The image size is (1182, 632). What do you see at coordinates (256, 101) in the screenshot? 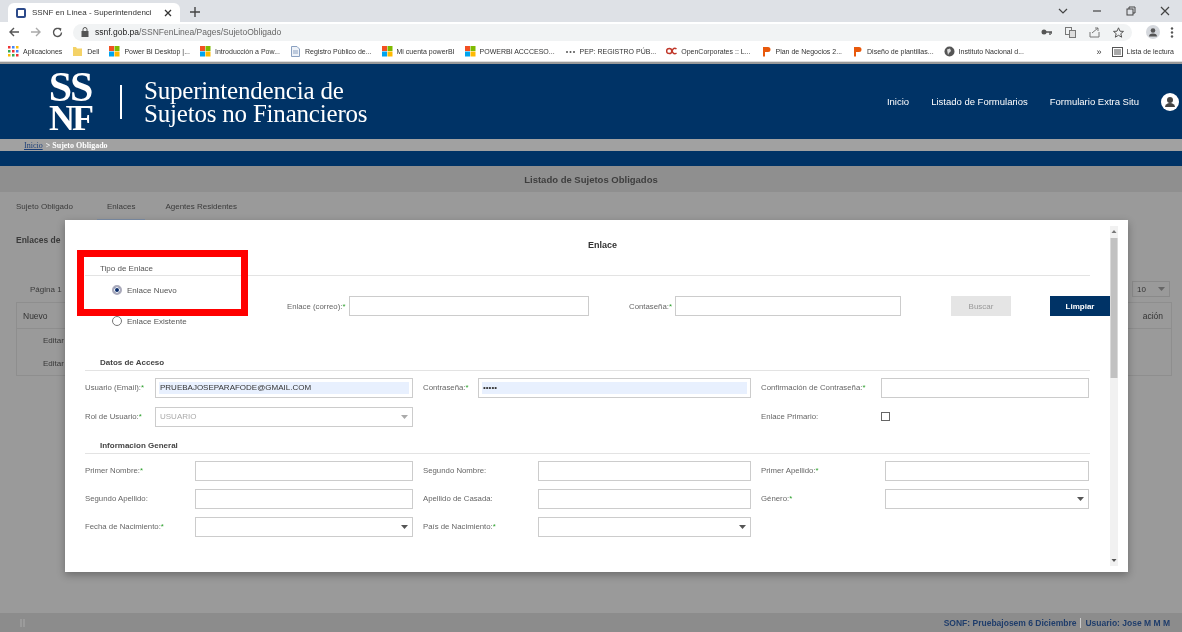
I see `site-title: Superintendencia de Sujetos no Financieros` at bounding box center [256, 101].